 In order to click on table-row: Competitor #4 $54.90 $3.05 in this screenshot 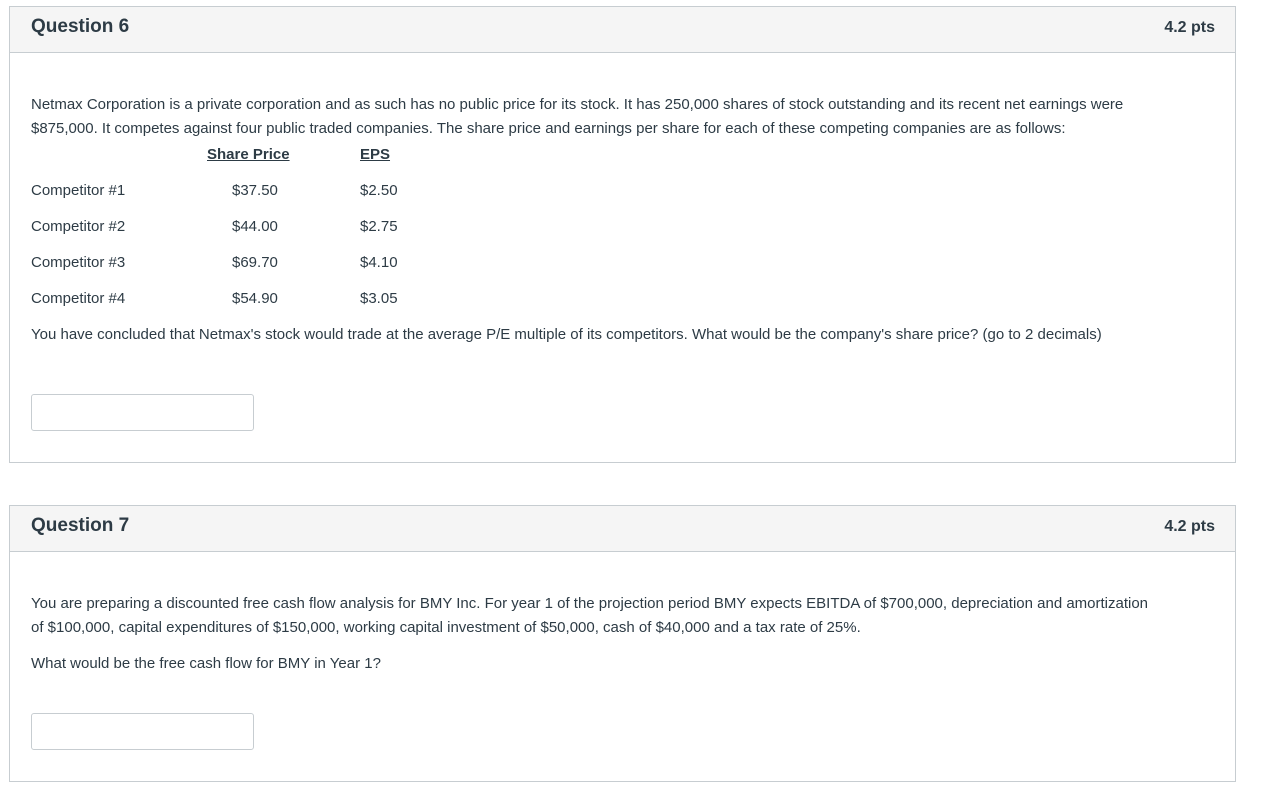, I will do `click(622, 305)`.